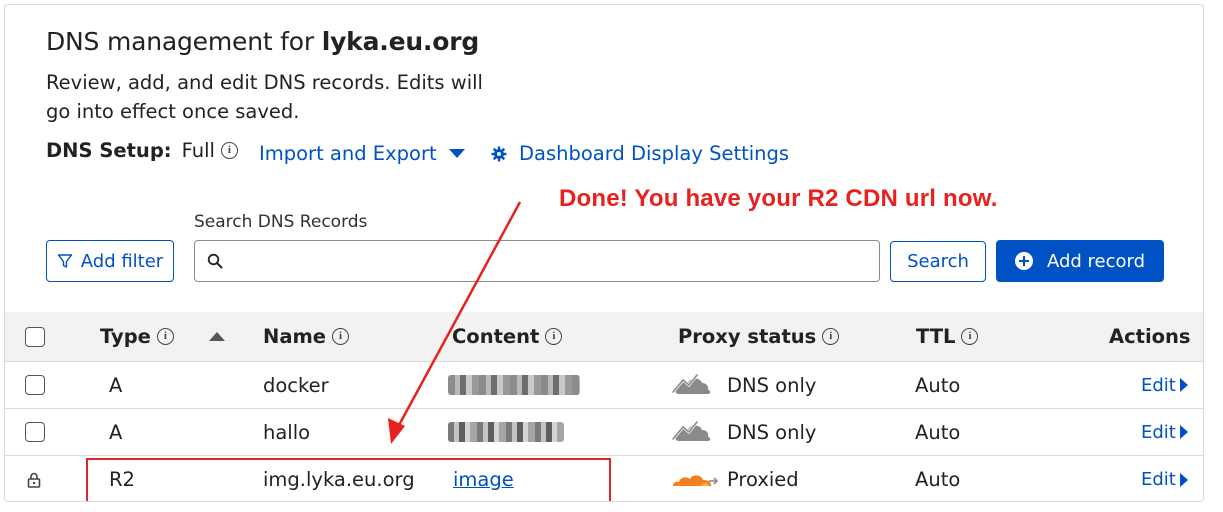 The width and height of the screenshot is (1223, 512). I want to click on annotation-arrow, so click(455, 322).